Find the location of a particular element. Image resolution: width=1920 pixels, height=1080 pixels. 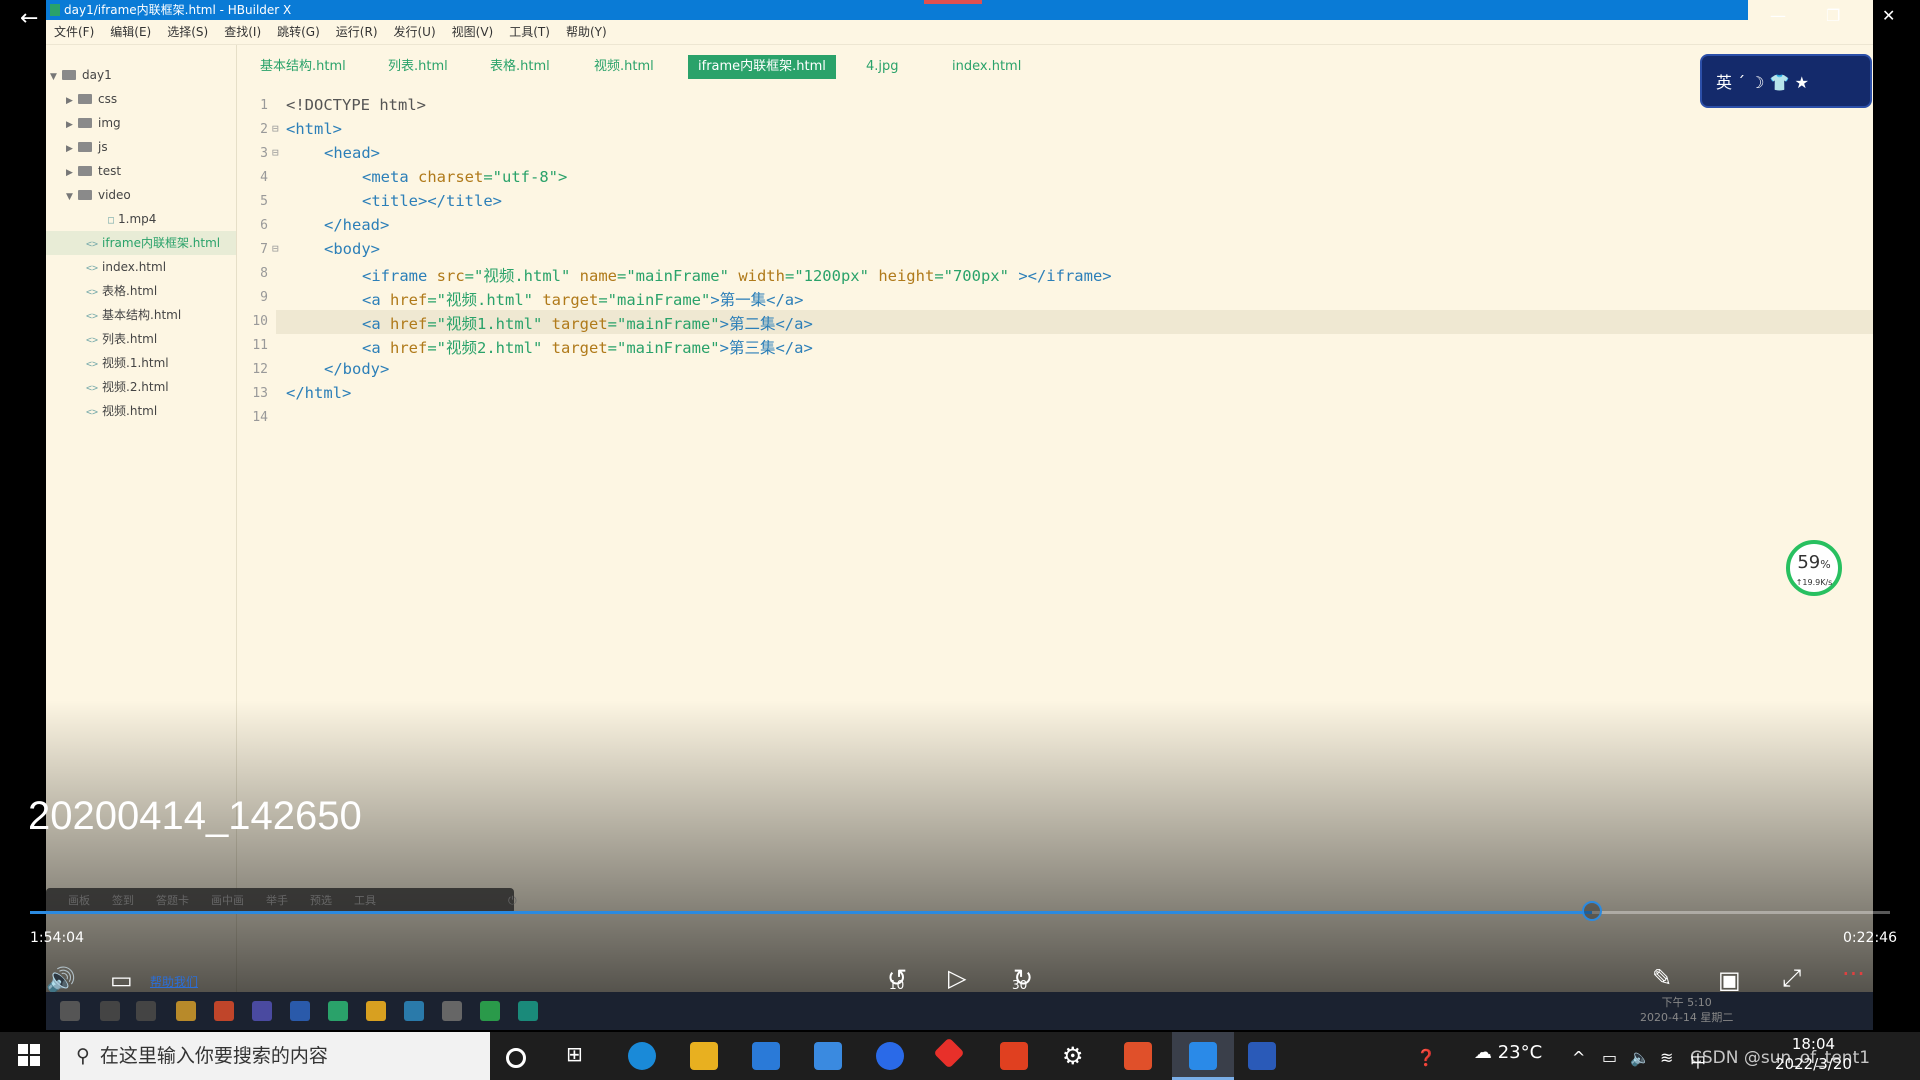

tree-file: <> 视频.html is located at coordinates (121, 411).